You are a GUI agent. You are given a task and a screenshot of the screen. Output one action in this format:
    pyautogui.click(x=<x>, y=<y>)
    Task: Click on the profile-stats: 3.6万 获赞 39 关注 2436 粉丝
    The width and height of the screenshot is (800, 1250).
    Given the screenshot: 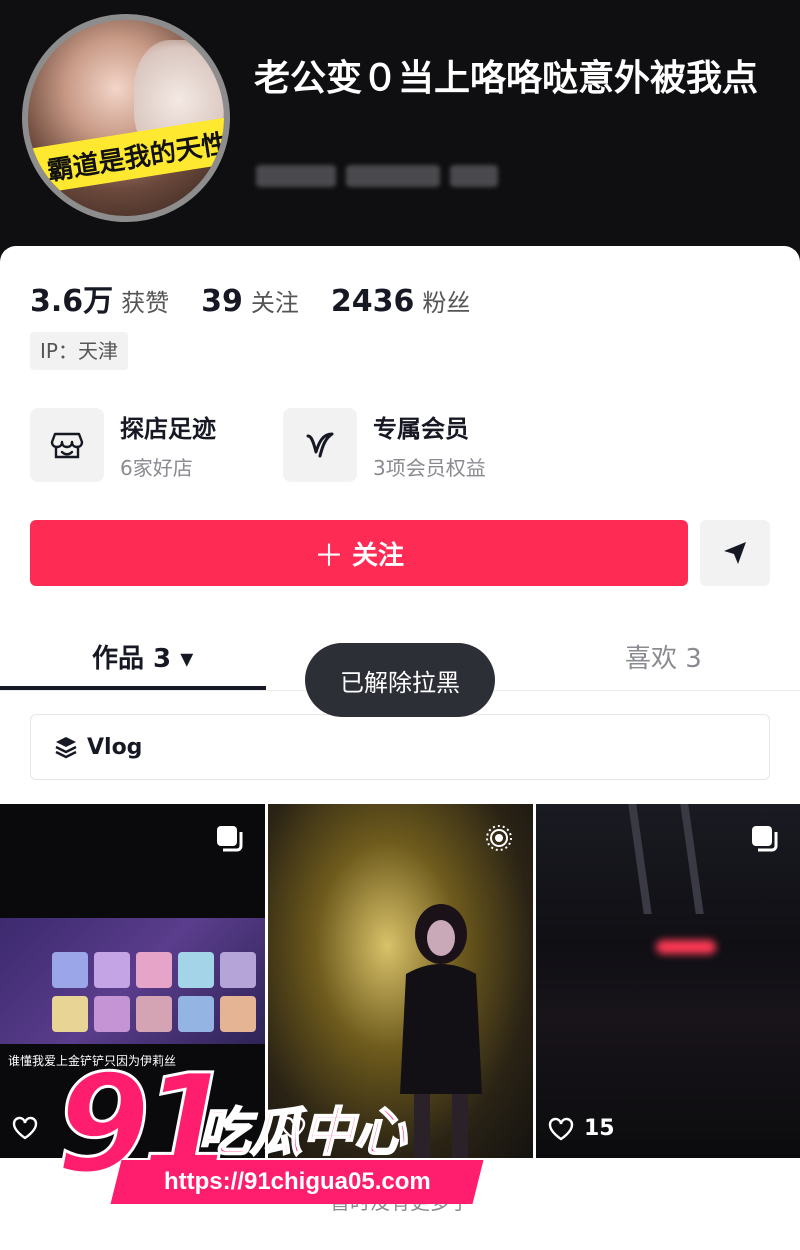 What is the action you would take?
    pyautogui.click(x=266, y=298)
    